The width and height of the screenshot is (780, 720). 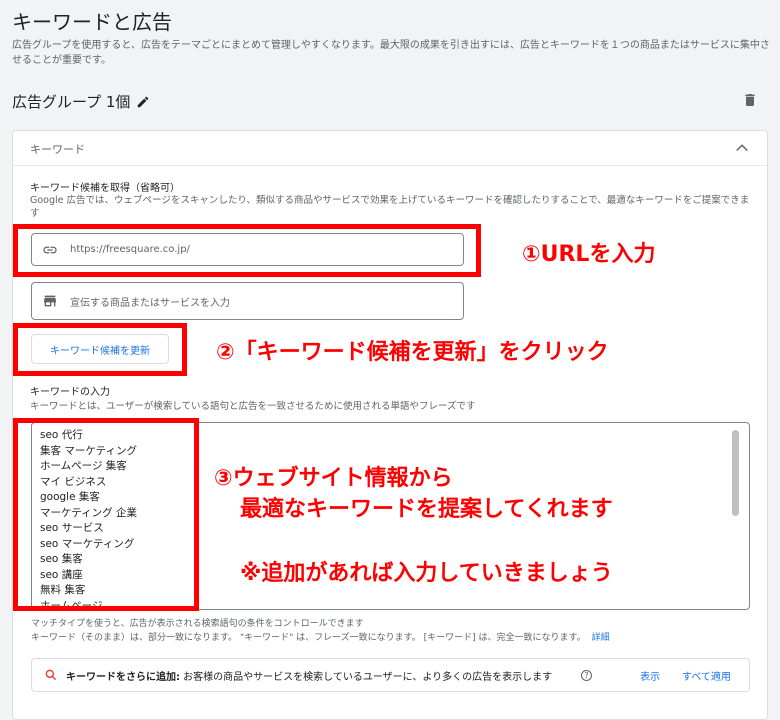 What do you see at coordinates (105, 188) in the screenshot?
I see `keyword-suggestions-title: キーワード候補を取得（省略可）` at bounding box center [105, 188].